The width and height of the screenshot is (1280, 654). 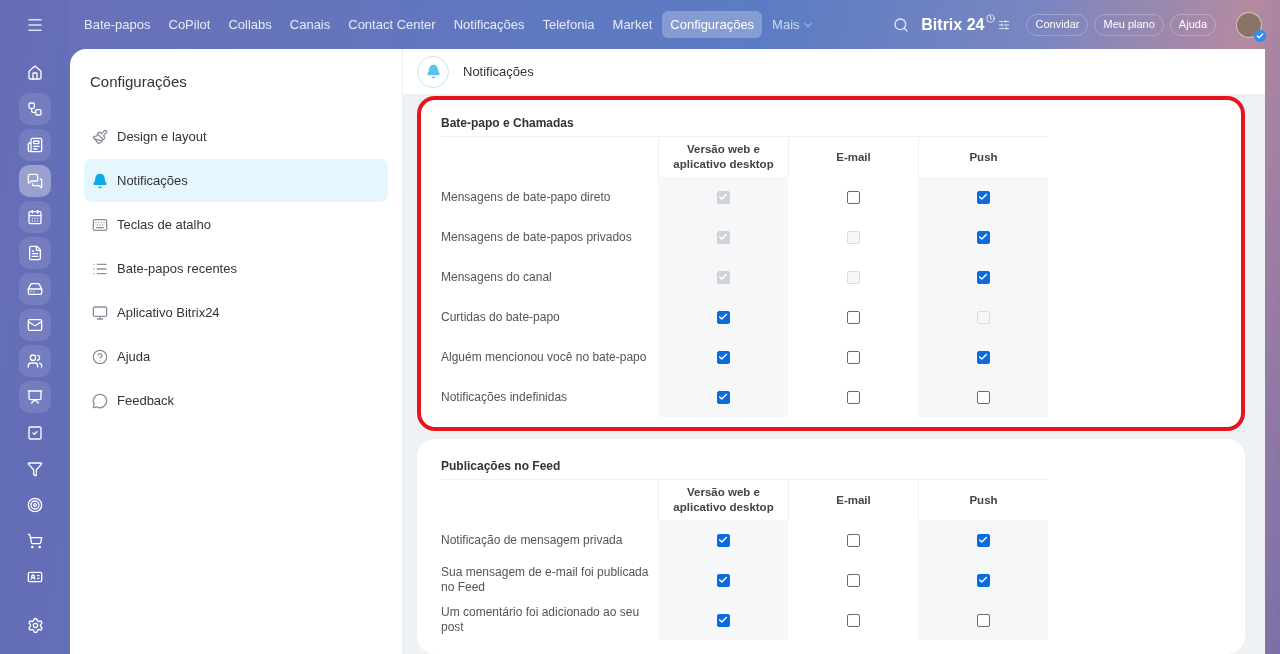 What do you see at coordinates (1249, 24) in the screenshot?
I see `avatar` at bounding box center [1249, 24].